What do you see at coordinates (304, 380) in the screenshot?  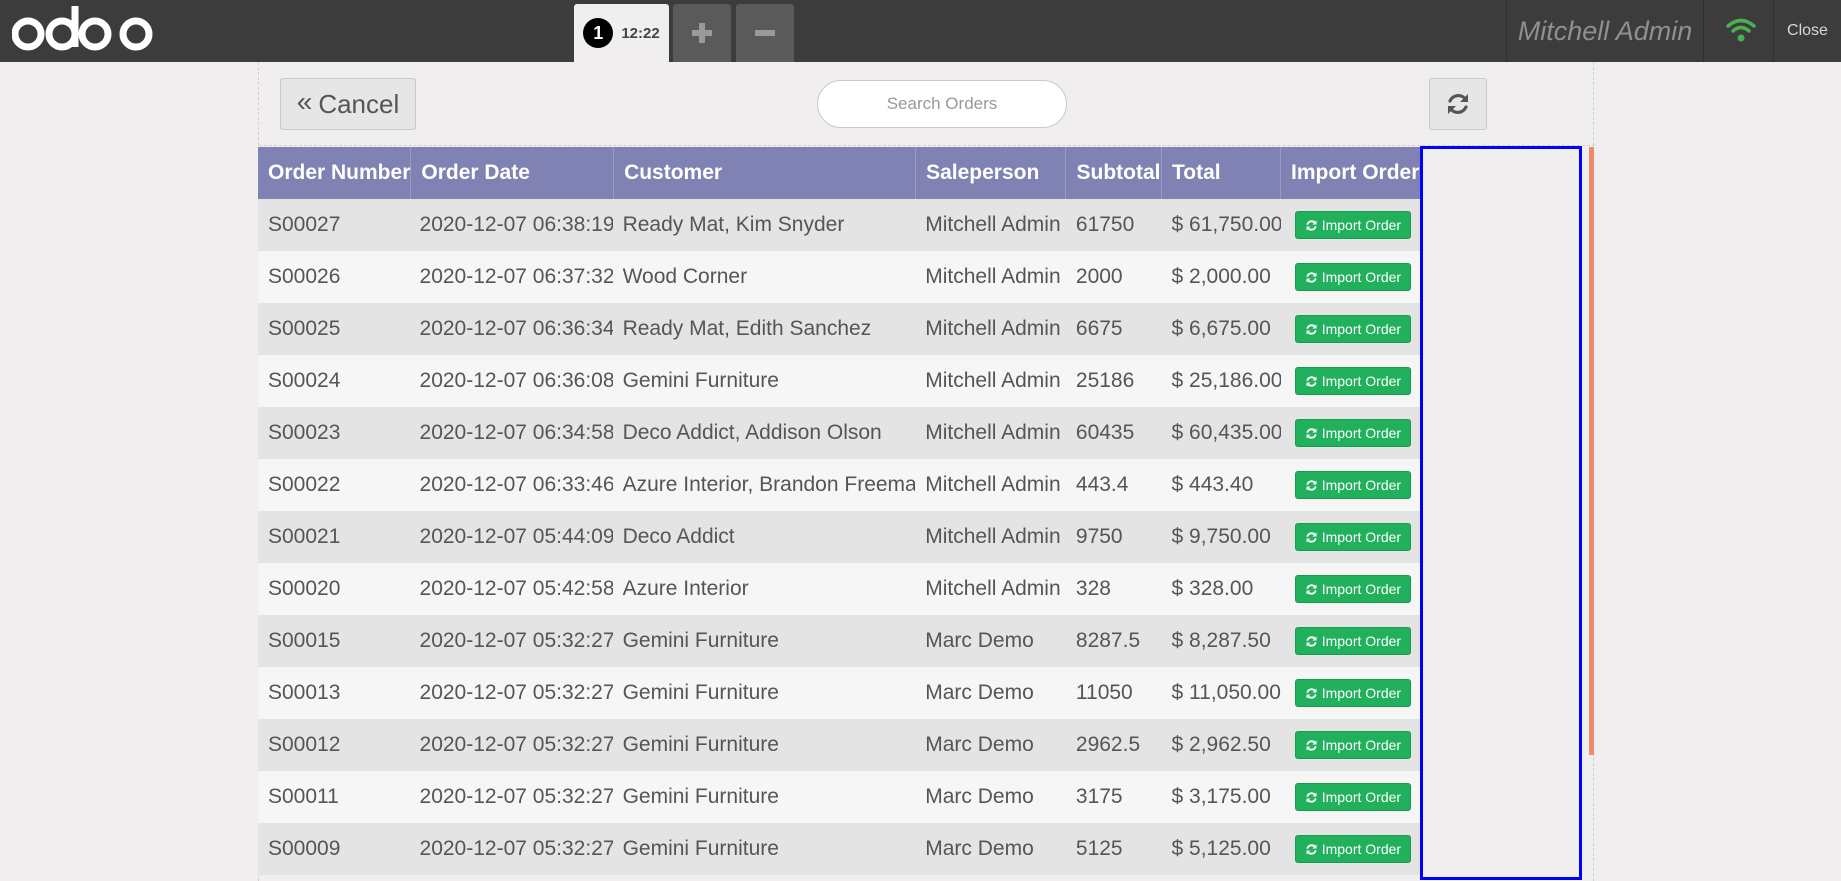 I see `cell-order-number: S00024` at bounding box center [304, 380].